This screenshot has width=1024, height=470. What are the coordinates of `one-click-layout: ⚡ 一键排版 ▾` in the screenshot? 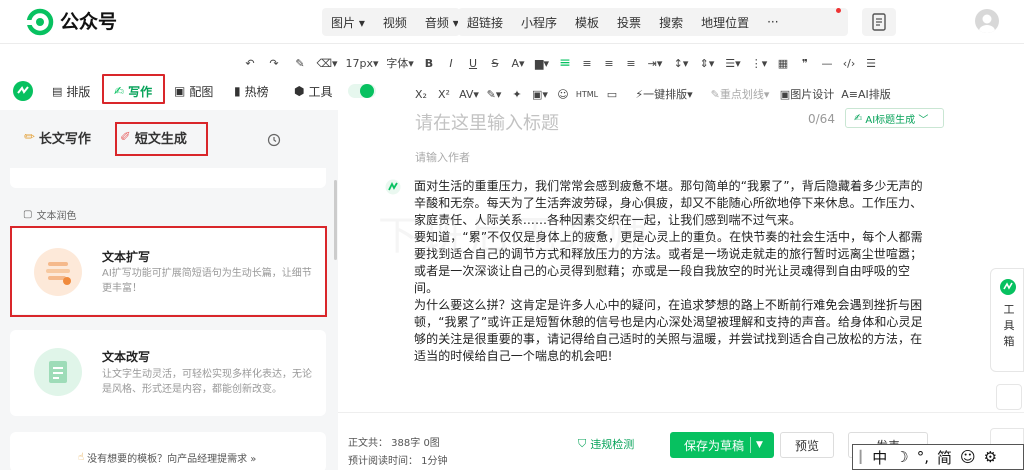 It's located at (664, 94).